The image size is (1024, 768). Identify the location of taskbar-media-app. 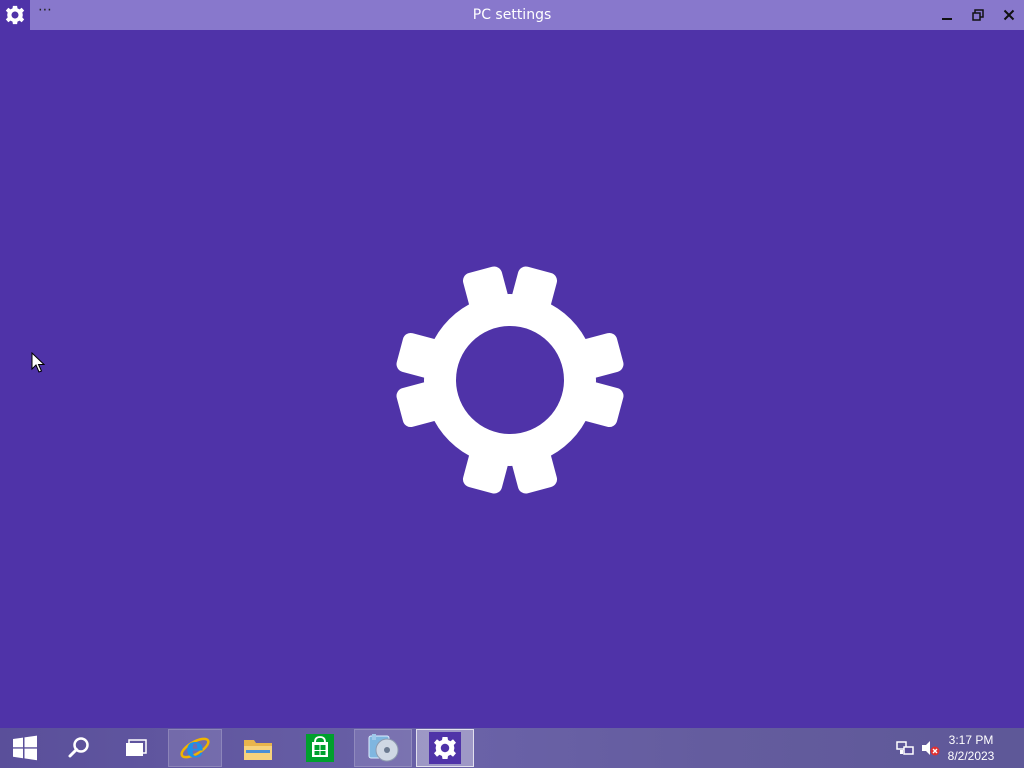
(383, 748).